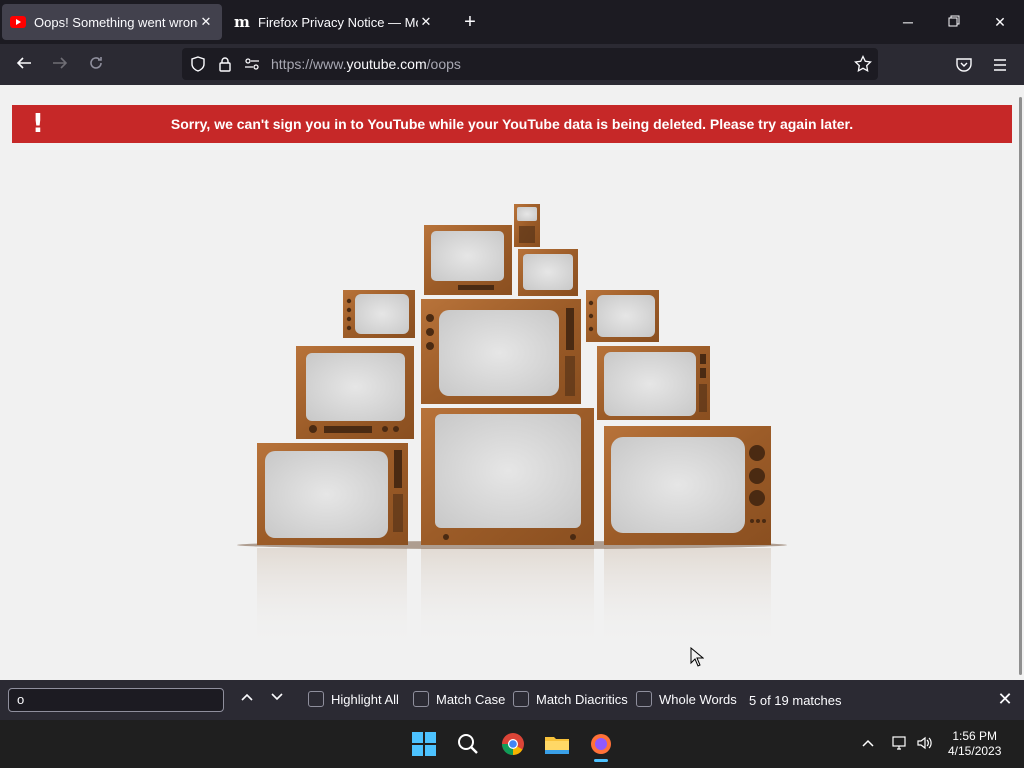  Describe the element at coordinates (530, 64) in the screenshot. I see `url-bar: https://www.youtube.com/oops` at that location.